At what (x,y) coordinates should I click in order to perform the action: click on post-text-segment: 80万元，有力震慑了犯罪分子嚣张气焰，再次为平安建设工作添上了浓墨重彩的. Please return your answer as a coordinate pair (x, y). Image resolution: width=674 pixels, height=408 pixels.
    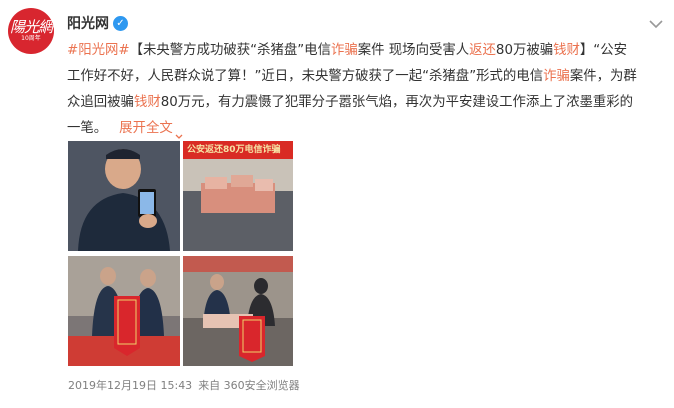
    Looking at the image, I should click on (397, 102).